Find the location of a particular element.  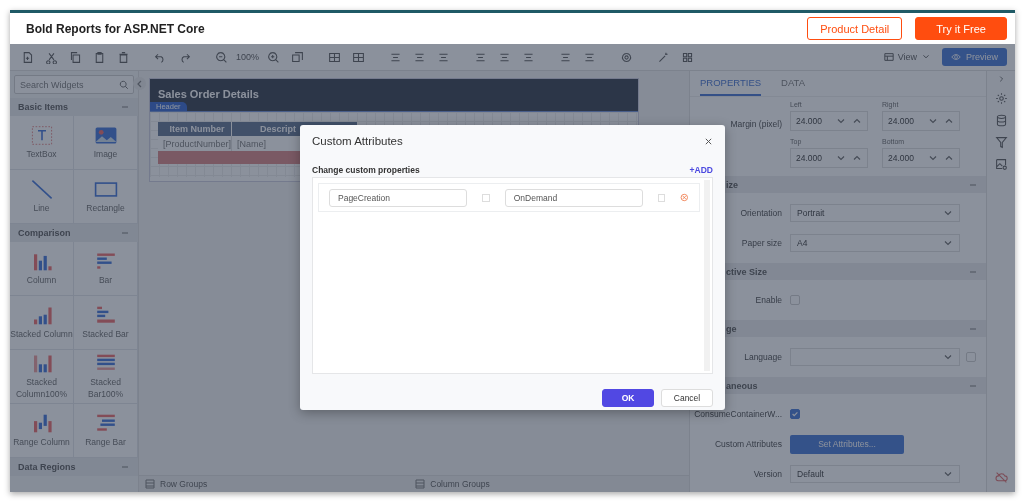

widget-group-header: Data Regions is located at coordinates (74, 467).